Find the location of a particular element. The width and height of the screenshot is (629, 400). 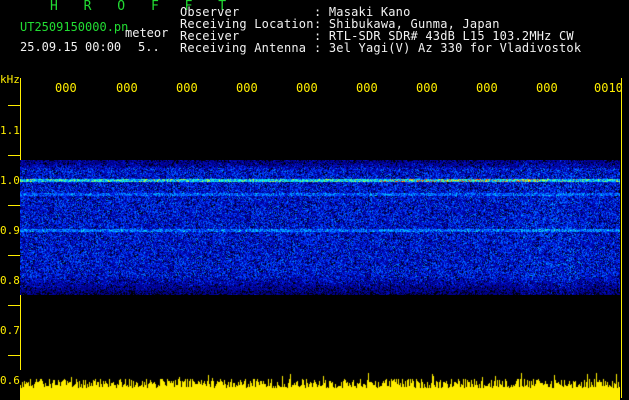

antenna-label: Receiving Antenna is located at coordinates (243, 48).